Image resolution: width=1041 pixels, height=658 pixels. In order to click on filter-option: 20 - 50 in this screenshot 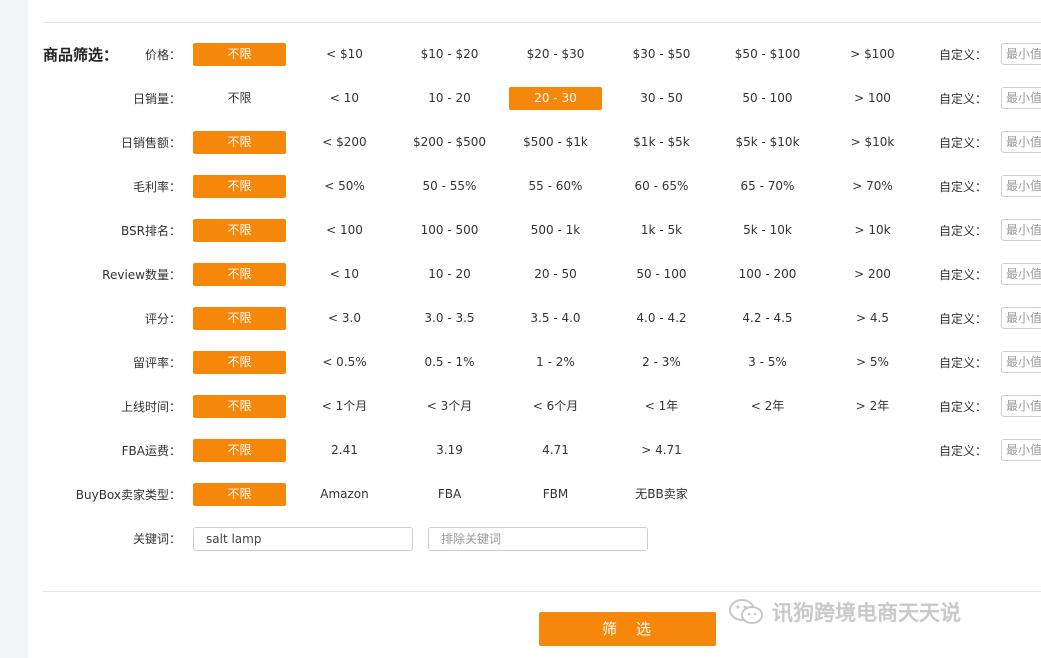, I will do `click(555, 274)`.